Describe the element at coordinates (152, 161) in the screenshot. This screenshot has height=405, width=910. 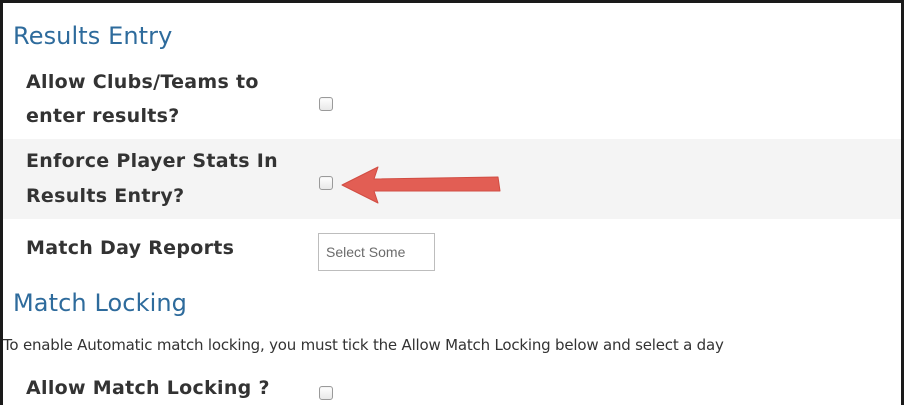
I see `enforce-stats-label-line1: Enforce Player Stats In` at that location.